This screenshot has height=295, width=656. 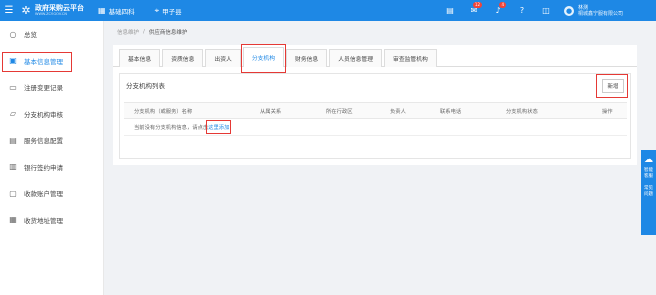 I want to click on mail-badge: 12, so click(x=477, y=5).